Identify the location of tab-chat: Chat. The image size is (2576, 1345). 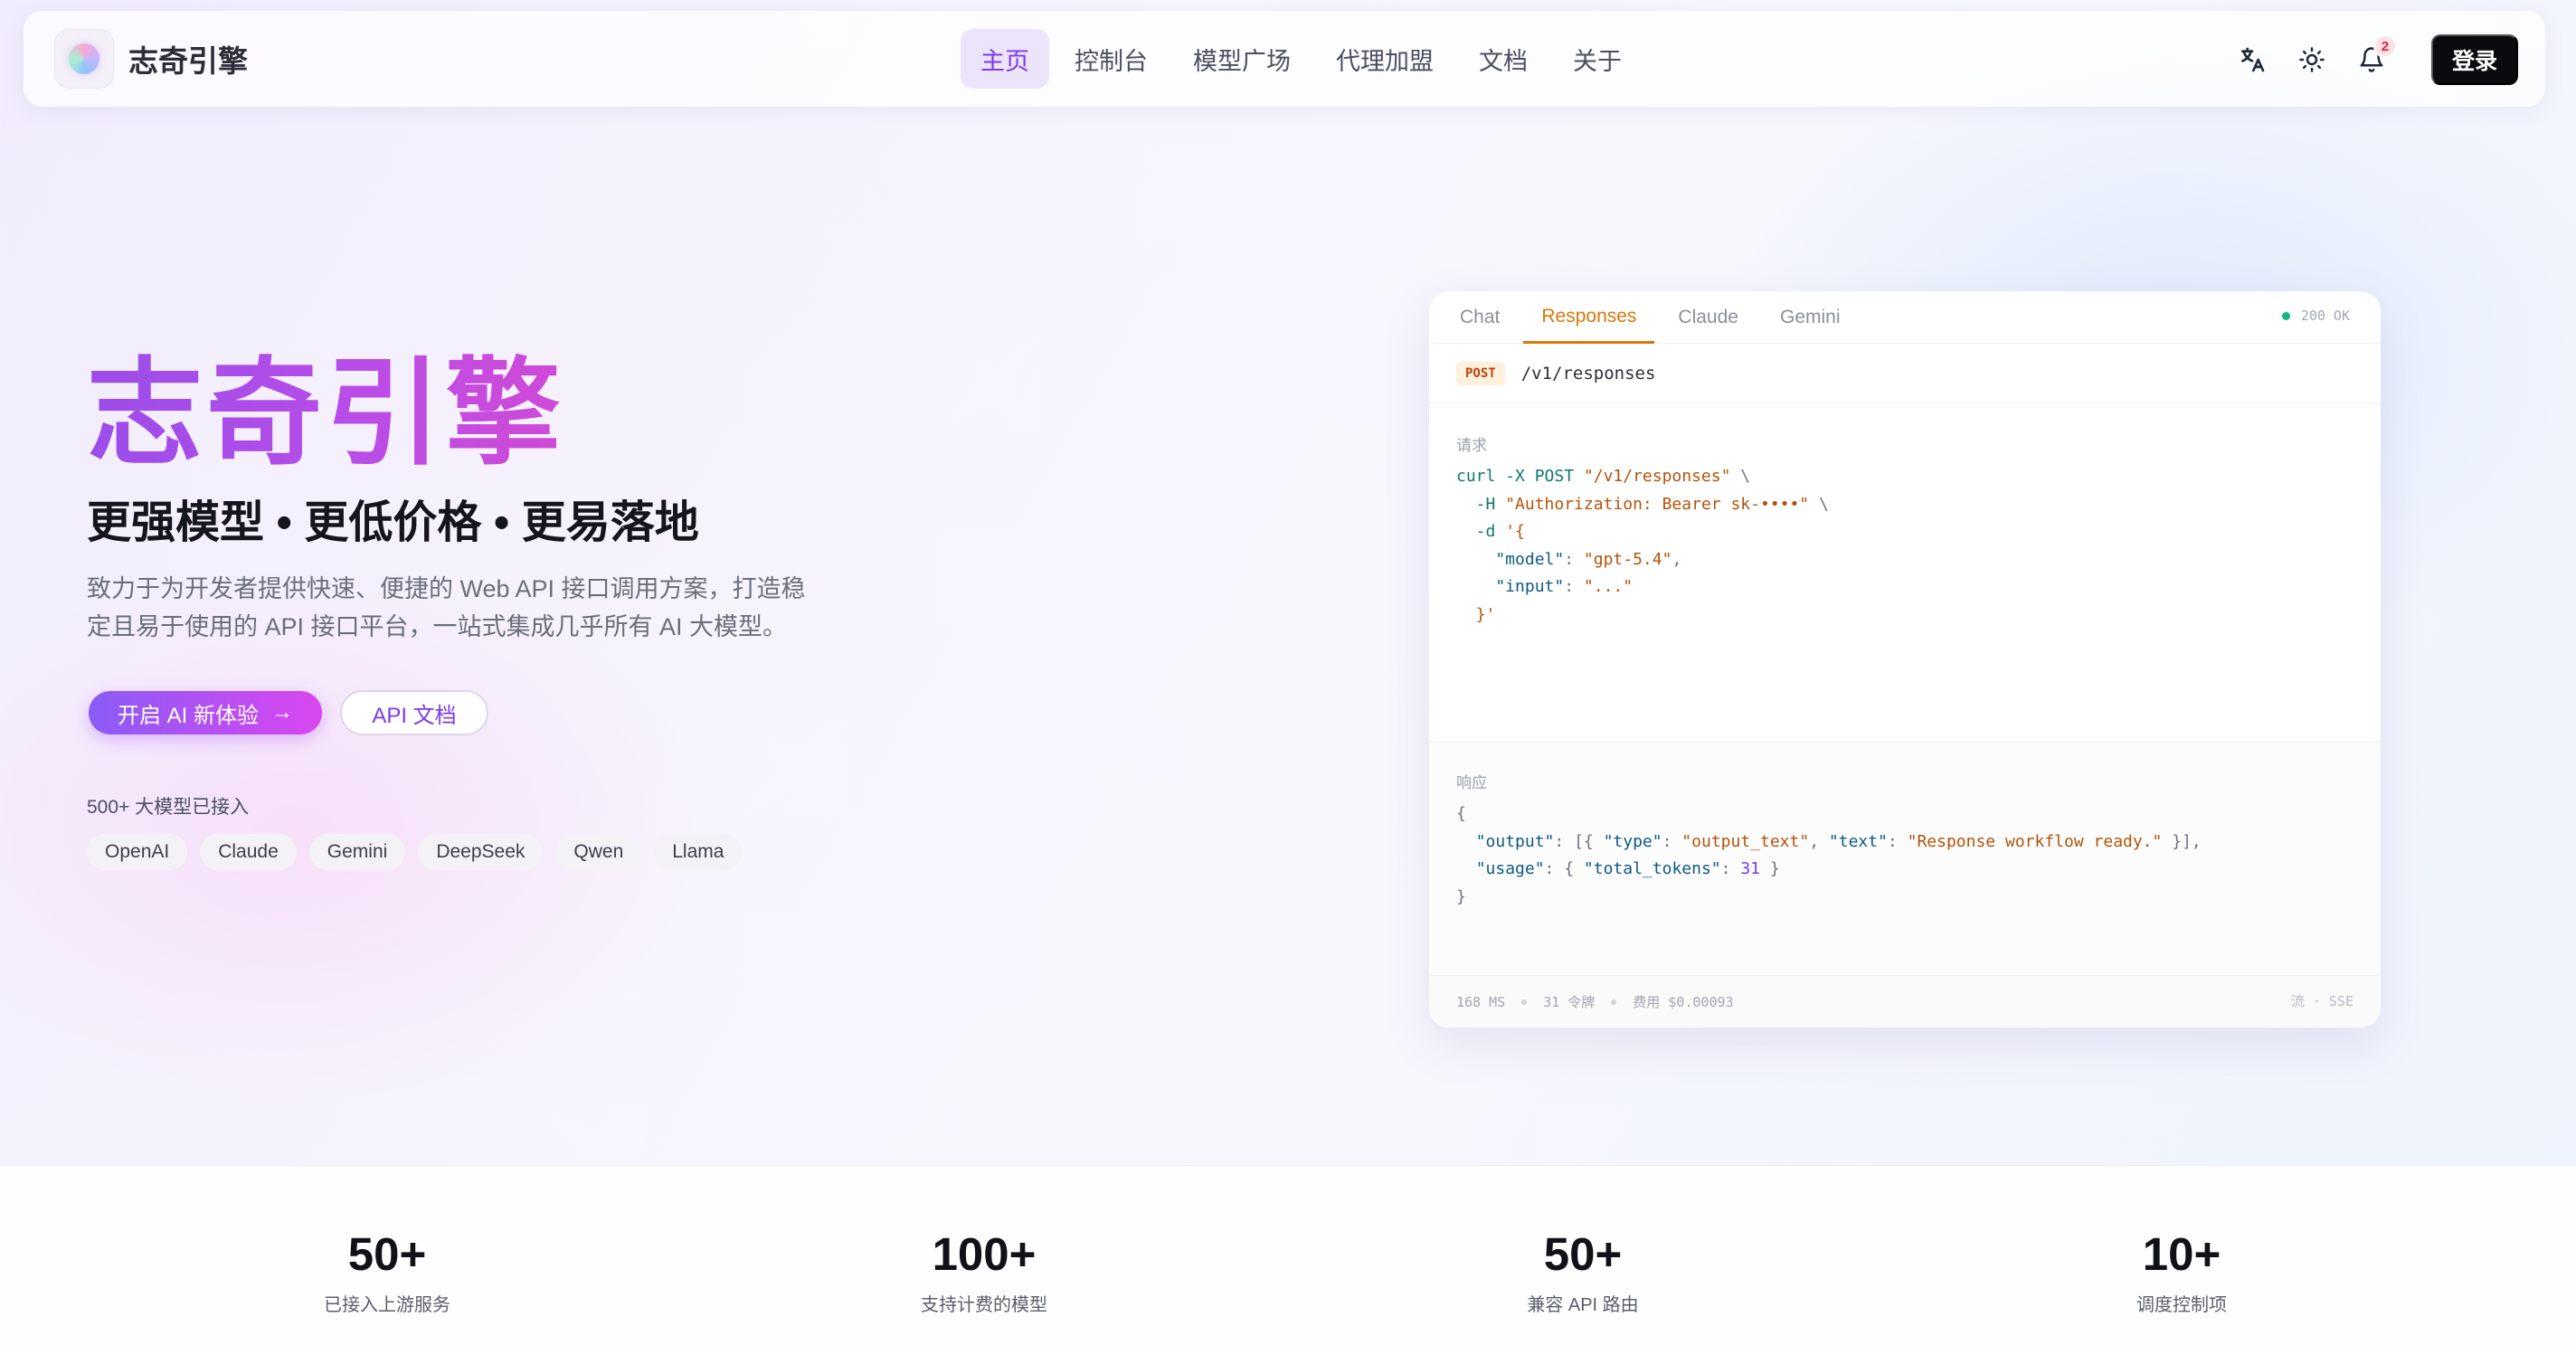
(1480, 317).